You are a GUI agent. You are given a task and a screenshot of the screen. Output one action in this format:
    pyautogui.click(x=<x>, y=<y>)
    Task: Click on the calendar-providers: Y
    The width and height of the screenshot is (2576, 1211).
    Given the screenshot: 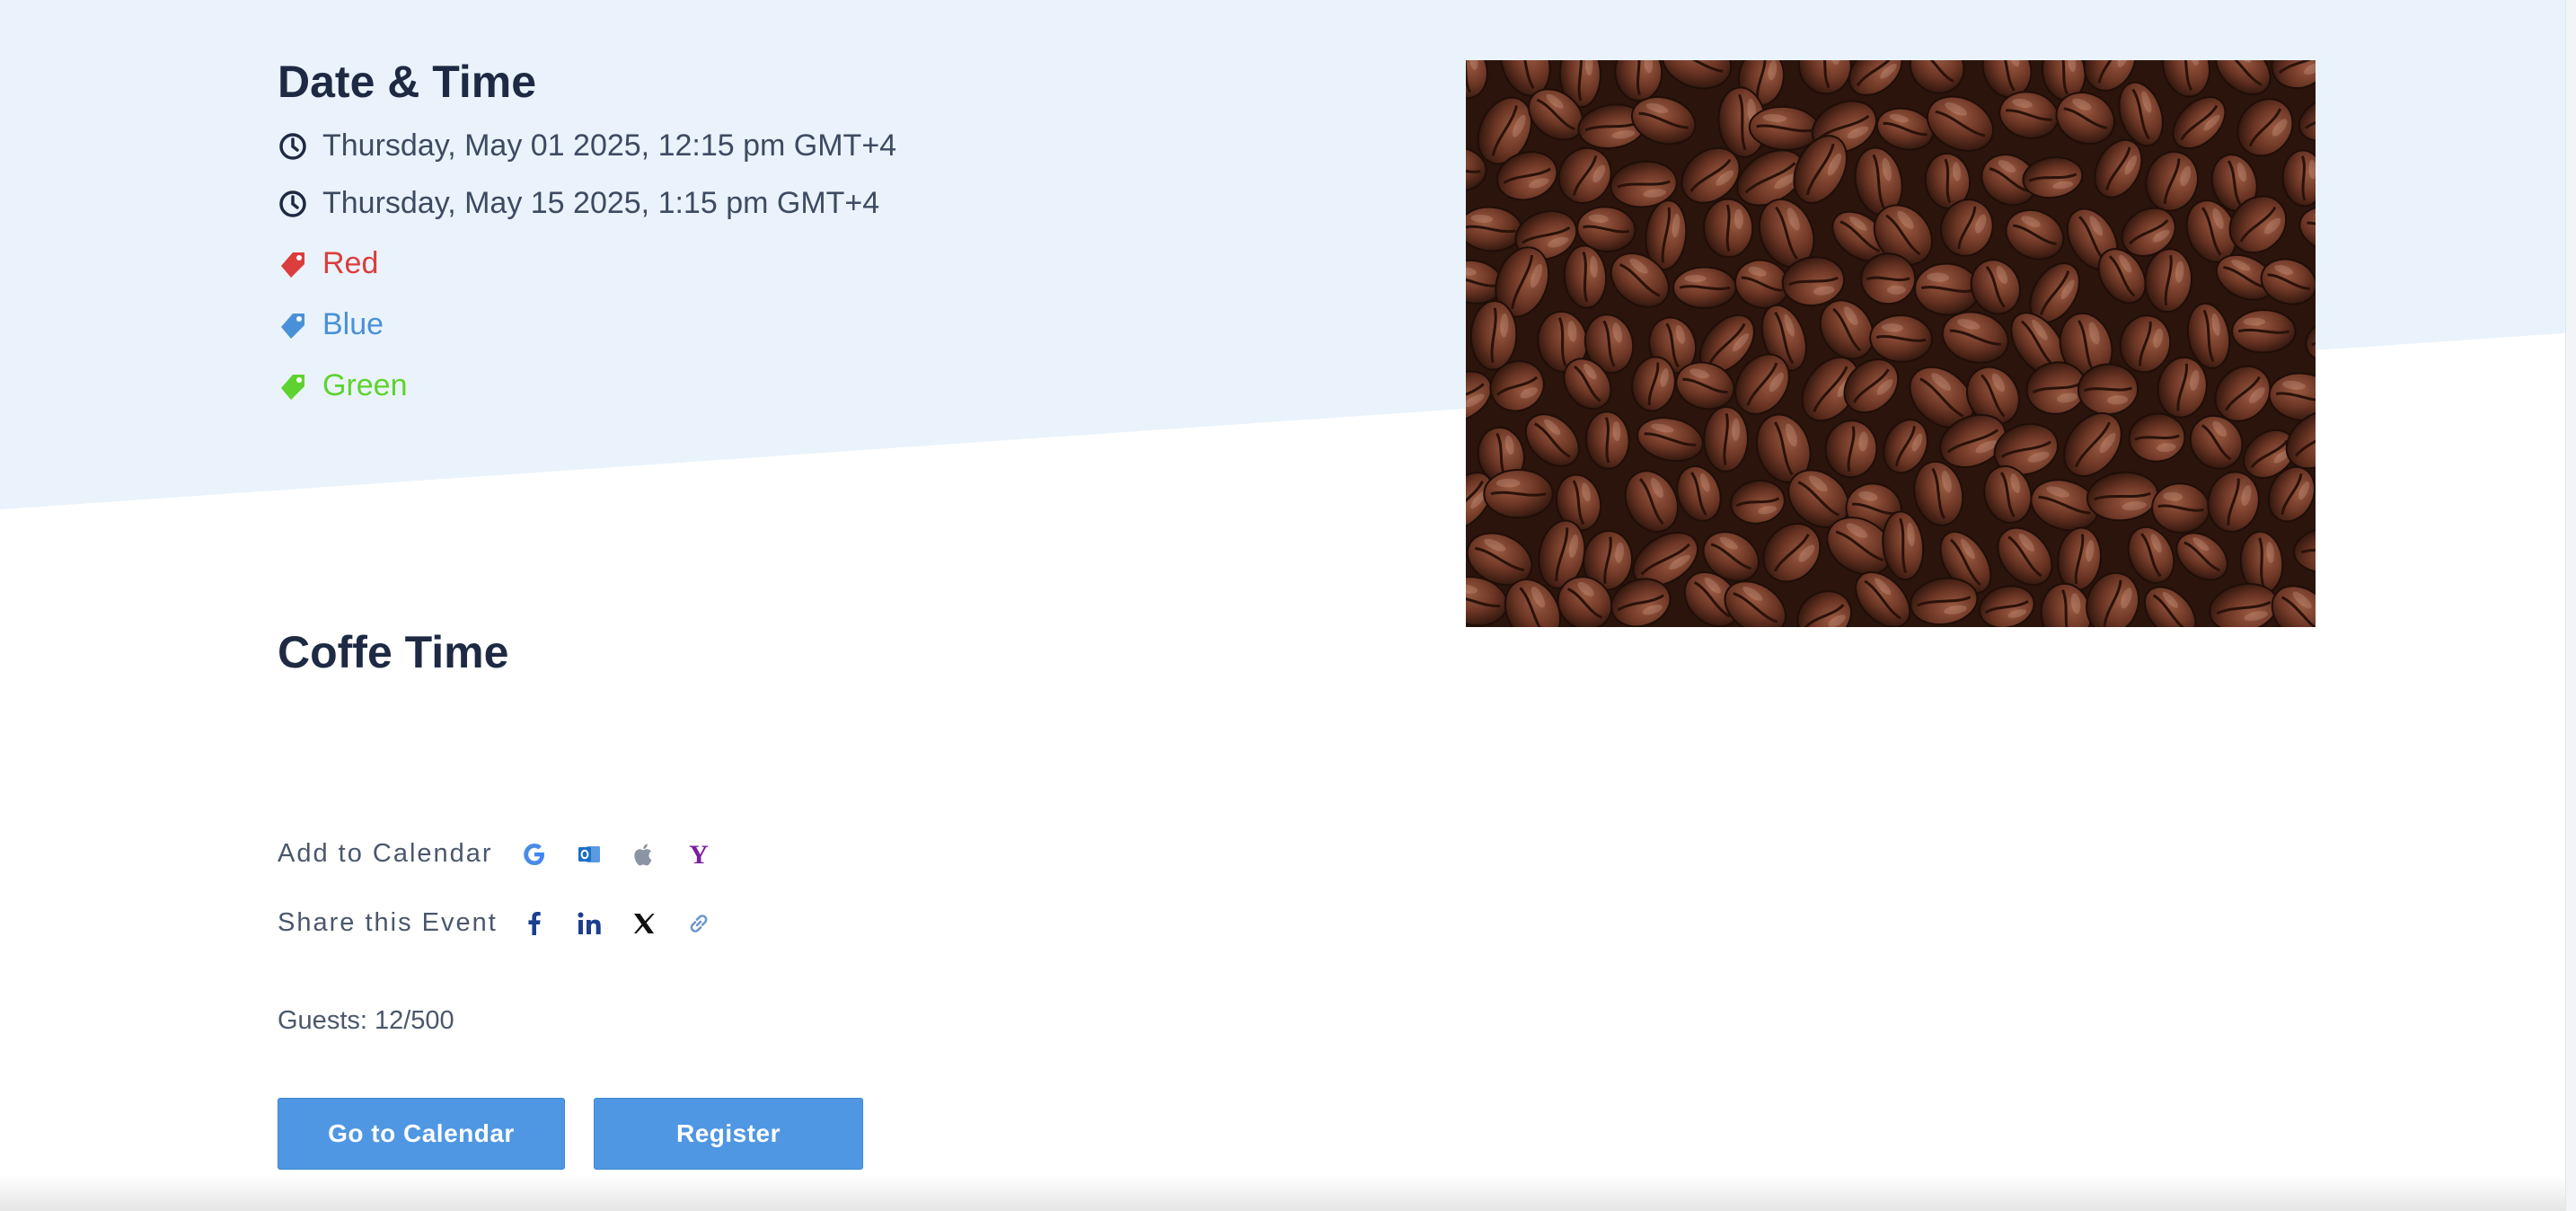 What is the action you would take?
    pyautogui.click(x=616, y=854)
    